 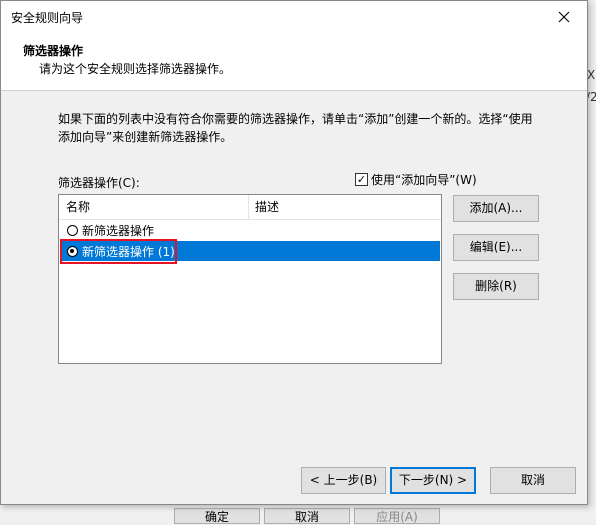 I want to click on background-text: X, so click(x=591, y=75).